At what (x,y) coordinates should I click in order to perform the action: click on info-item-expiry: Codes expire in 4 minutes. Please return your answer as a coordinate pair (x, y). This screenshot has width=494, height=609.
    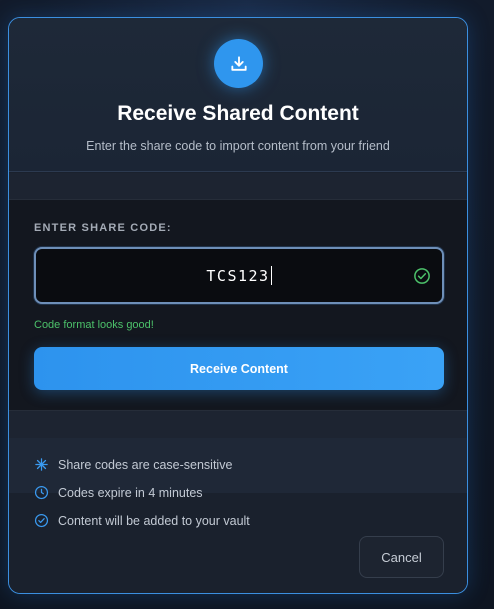
    Looking at the image, I should click on (118, 492).